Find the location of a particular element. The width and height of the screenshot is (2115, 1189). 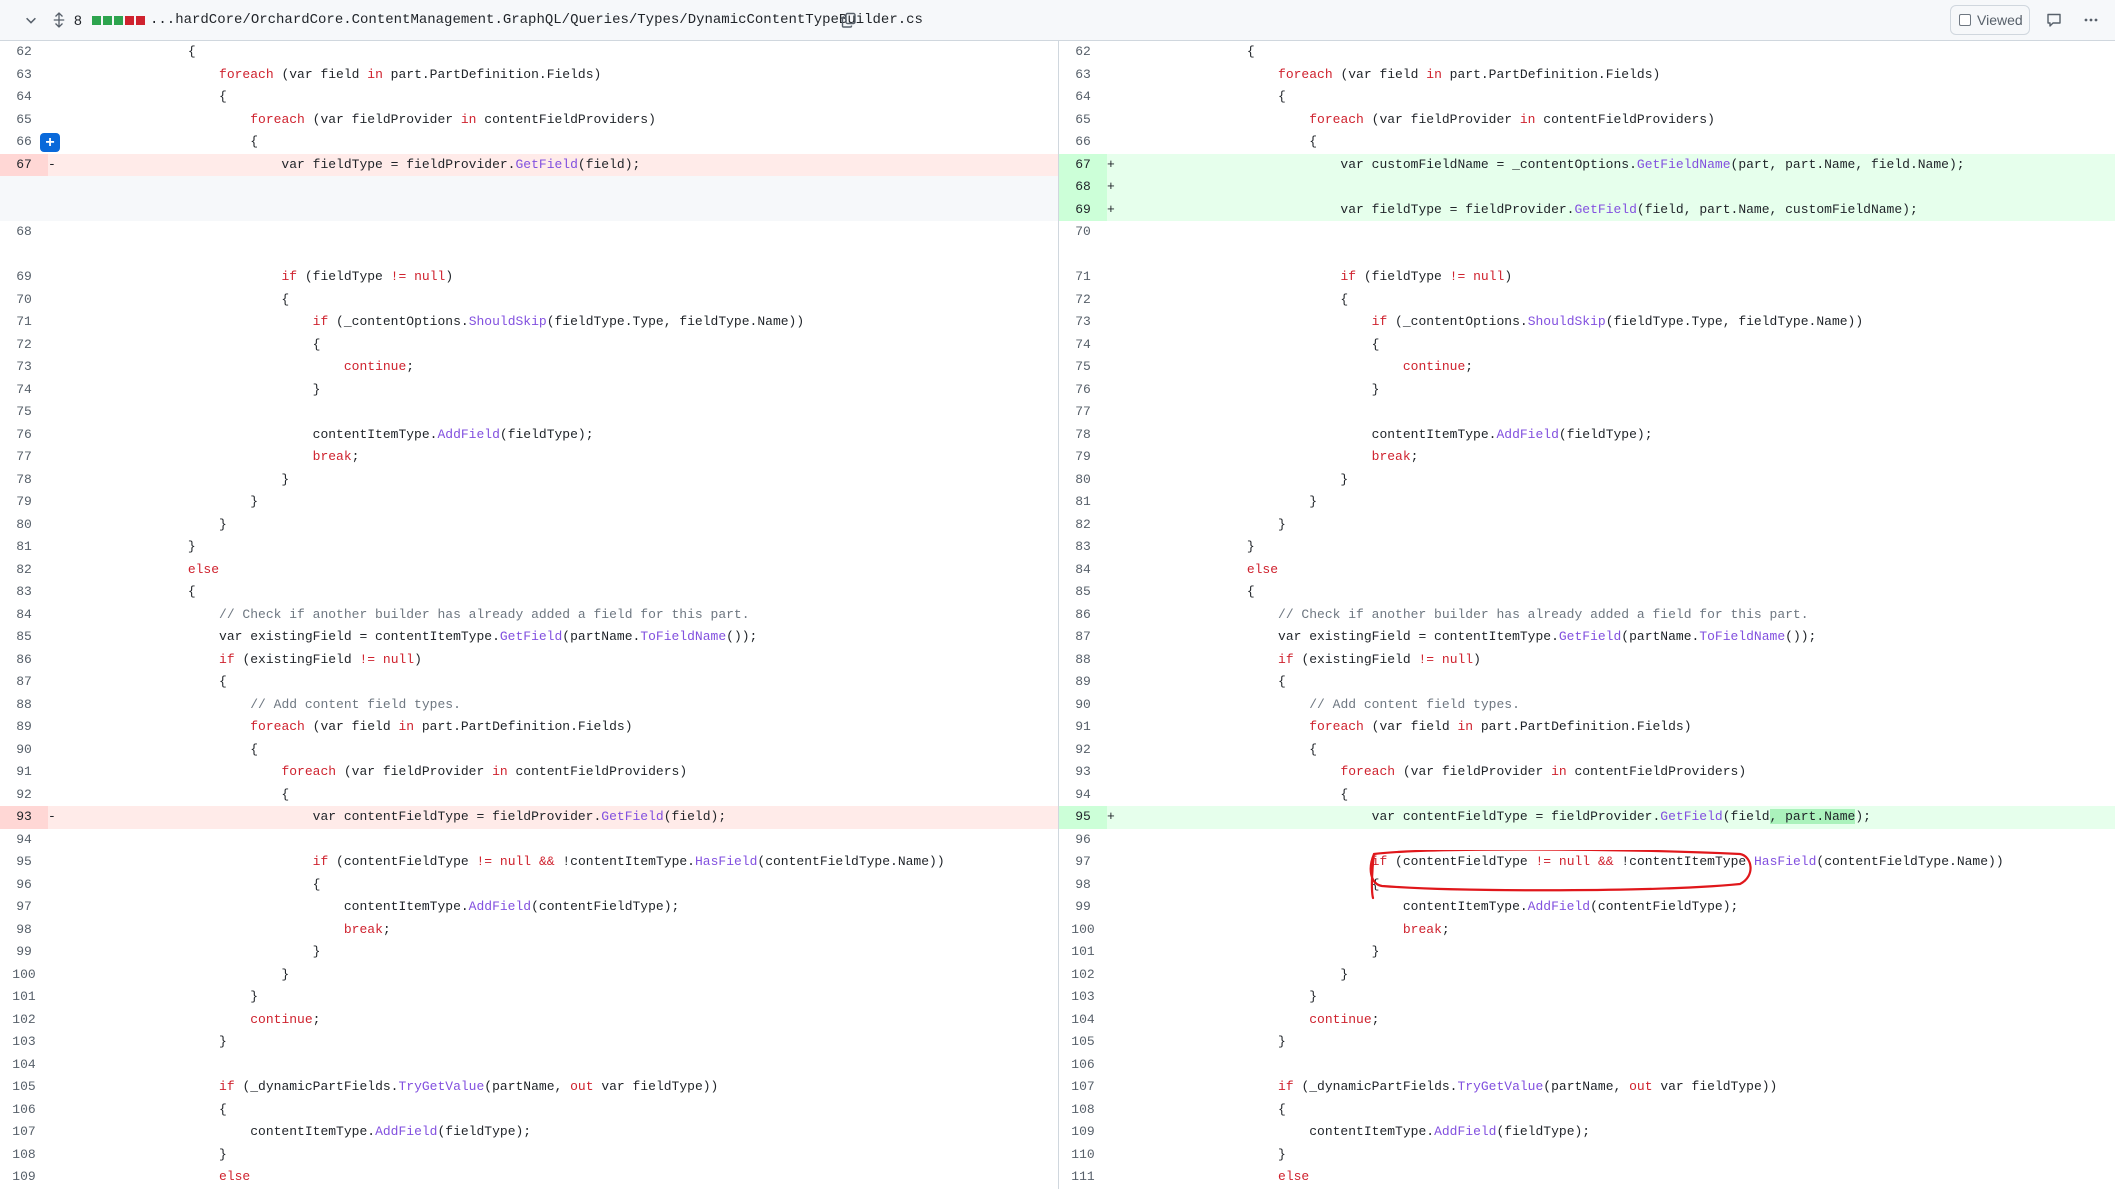

line-number: 66 is located at coordinates (1083, 142).